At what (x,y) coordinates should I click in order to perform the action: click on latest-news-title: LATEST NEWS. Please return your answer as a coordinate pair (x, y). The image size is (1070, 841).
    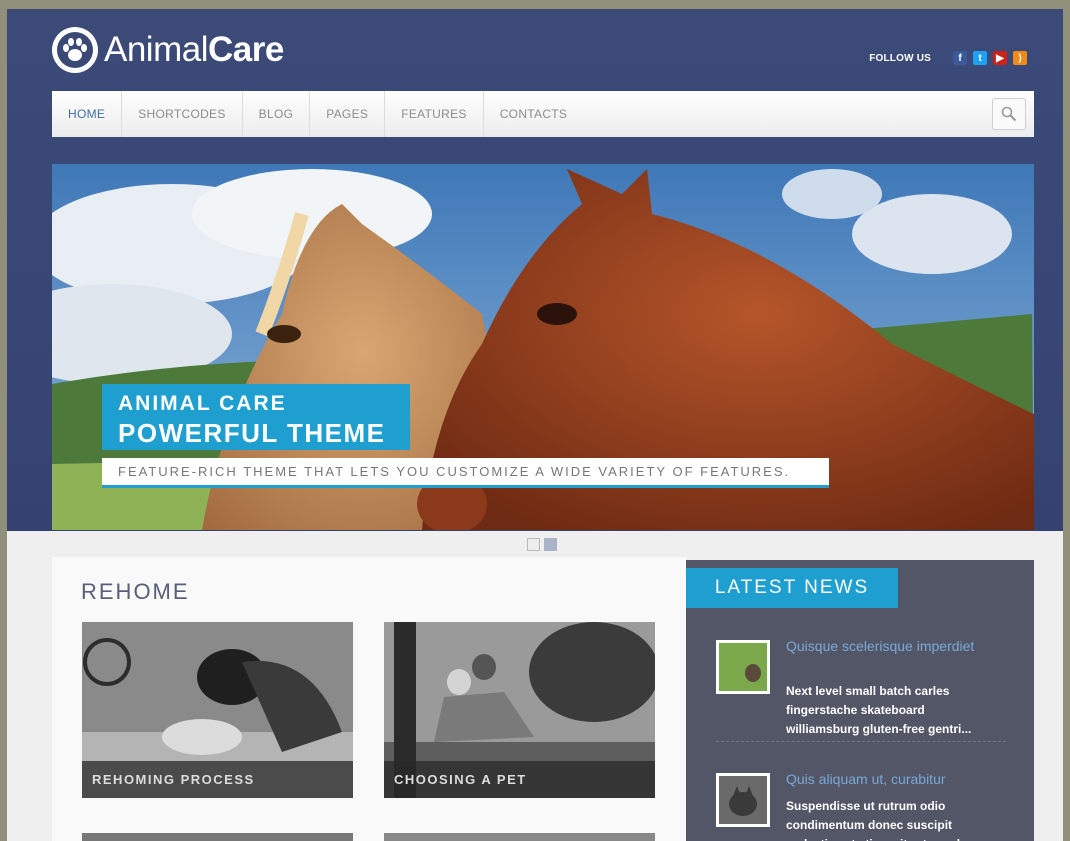
    Looking at the image, I should click on (792, 588).